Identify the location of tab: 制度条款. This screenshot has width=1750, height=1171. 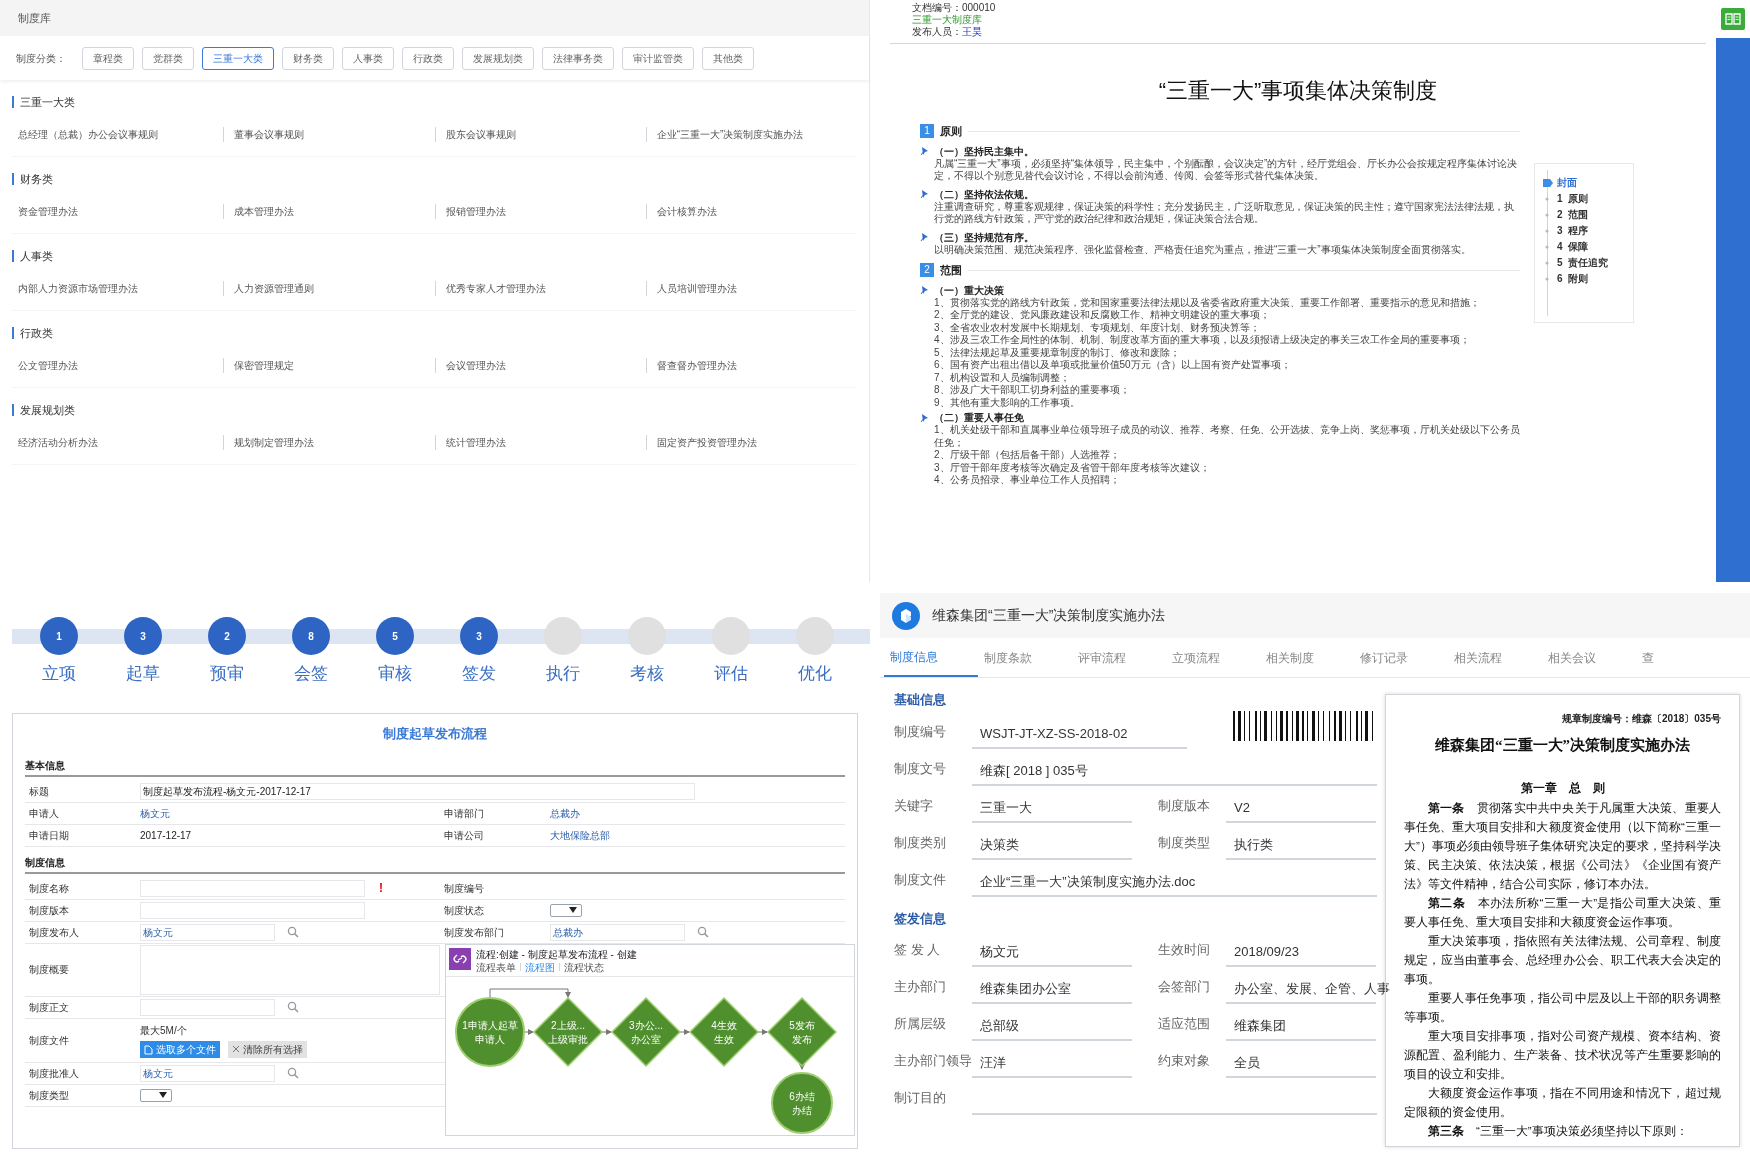
(1025, 657).